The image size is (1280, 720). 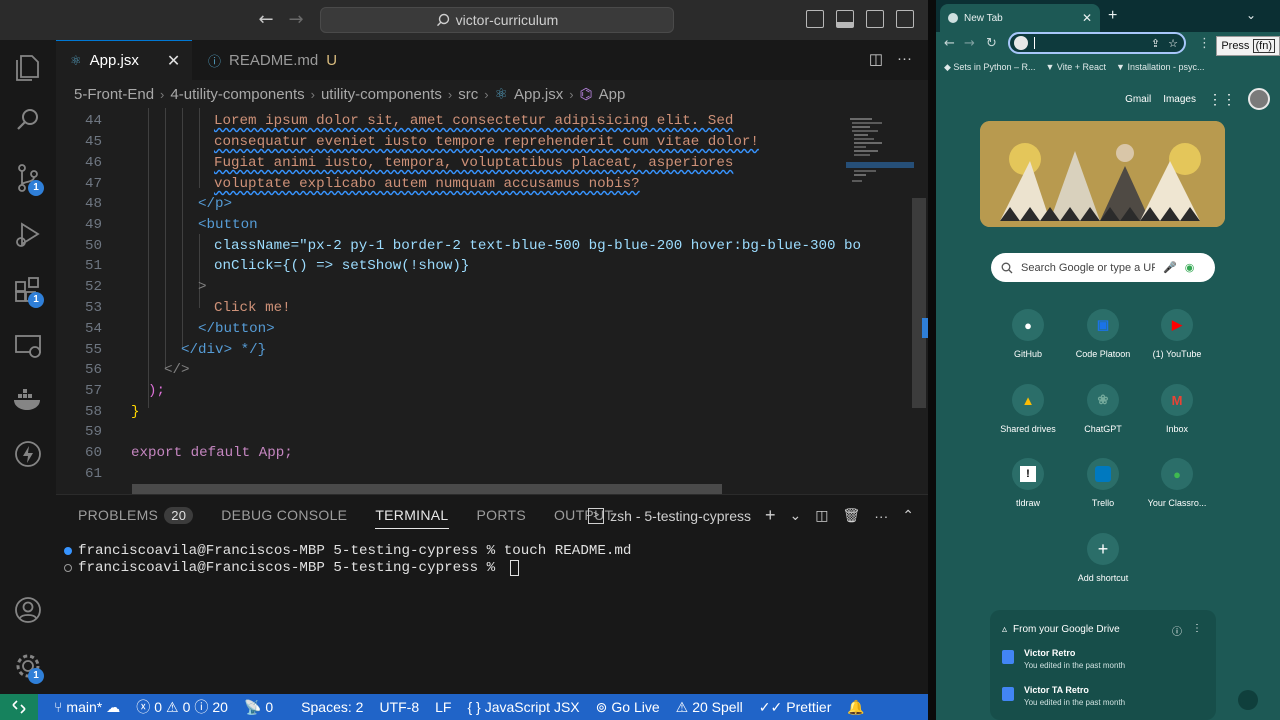 I want to click on extensions-icon: 1, so click(x=28, y=290).